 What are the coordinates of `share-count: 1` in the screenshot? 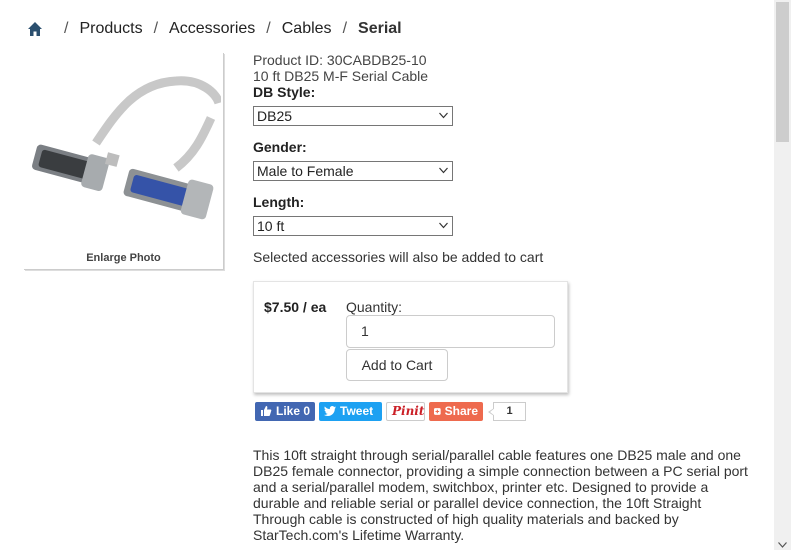 It's located at (507, 411).